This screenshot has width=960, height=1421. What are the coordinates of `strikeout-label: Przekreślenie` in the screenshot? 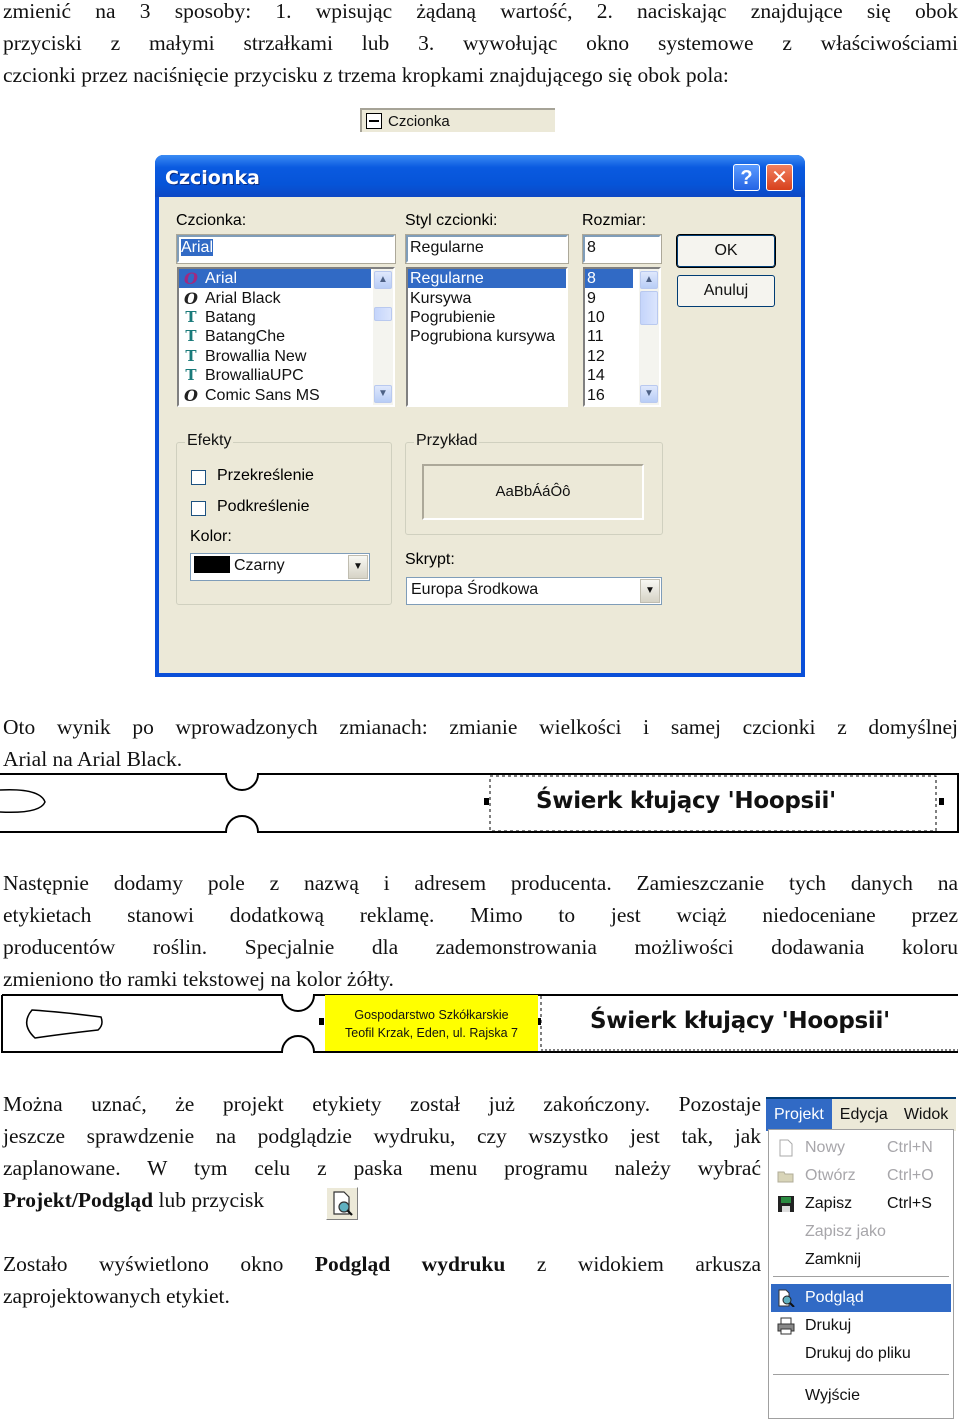 It's located at (265, 475).